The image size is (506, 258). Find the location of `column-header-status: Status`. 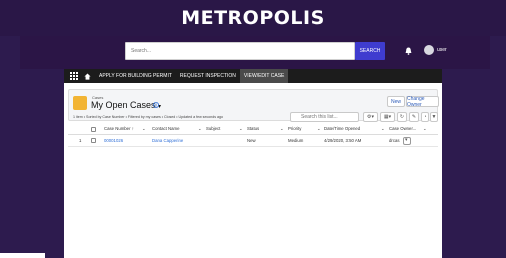

column-header-status: Status is located at coordinates (253, 128).